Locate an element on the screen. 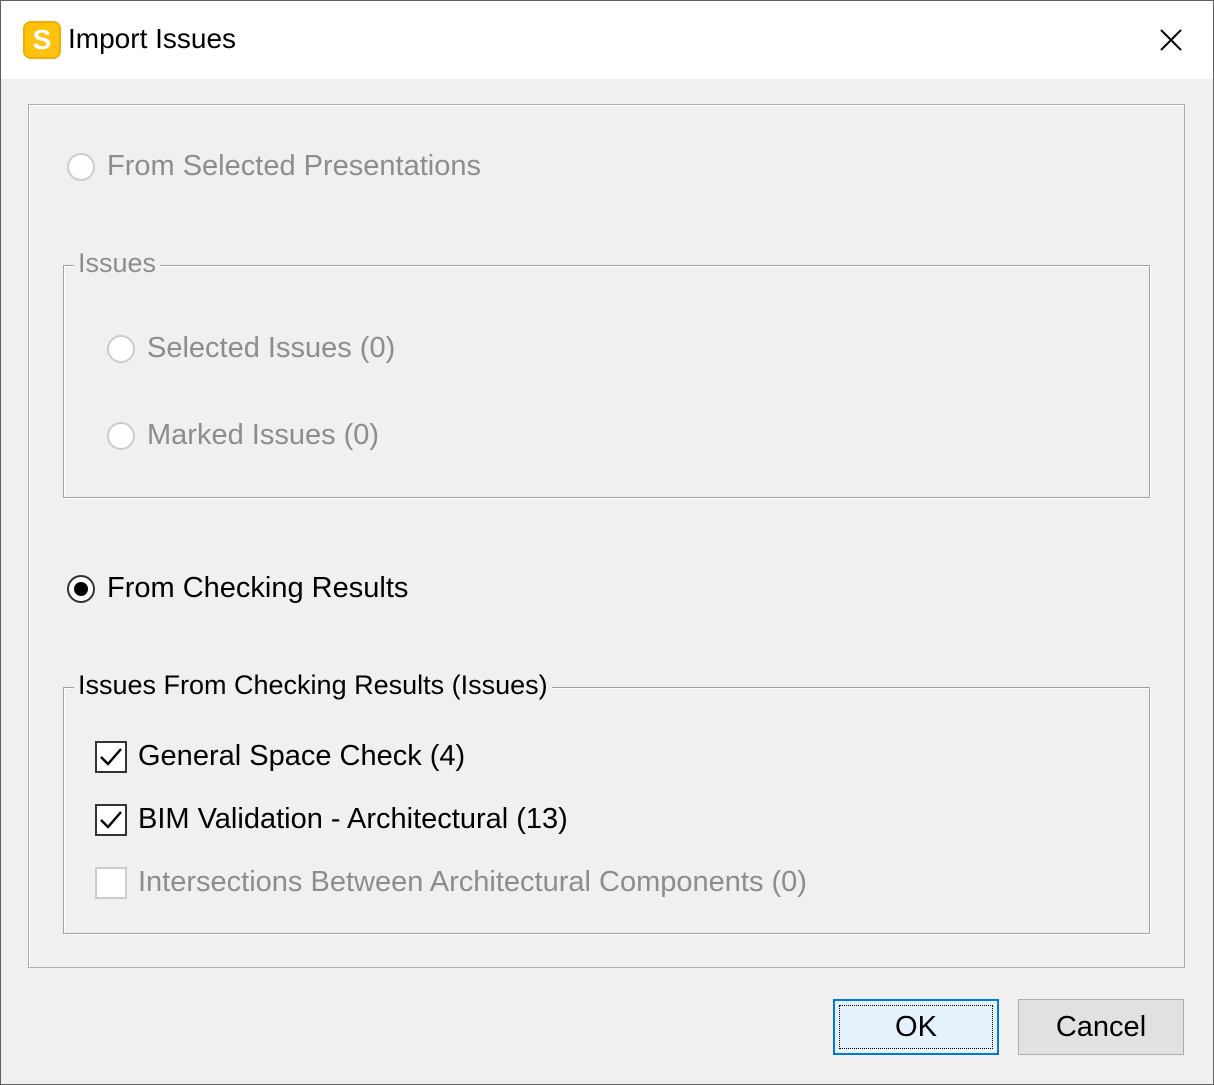  general-space-check-label: General Space Check (4) is located at coordinates (302, 756).